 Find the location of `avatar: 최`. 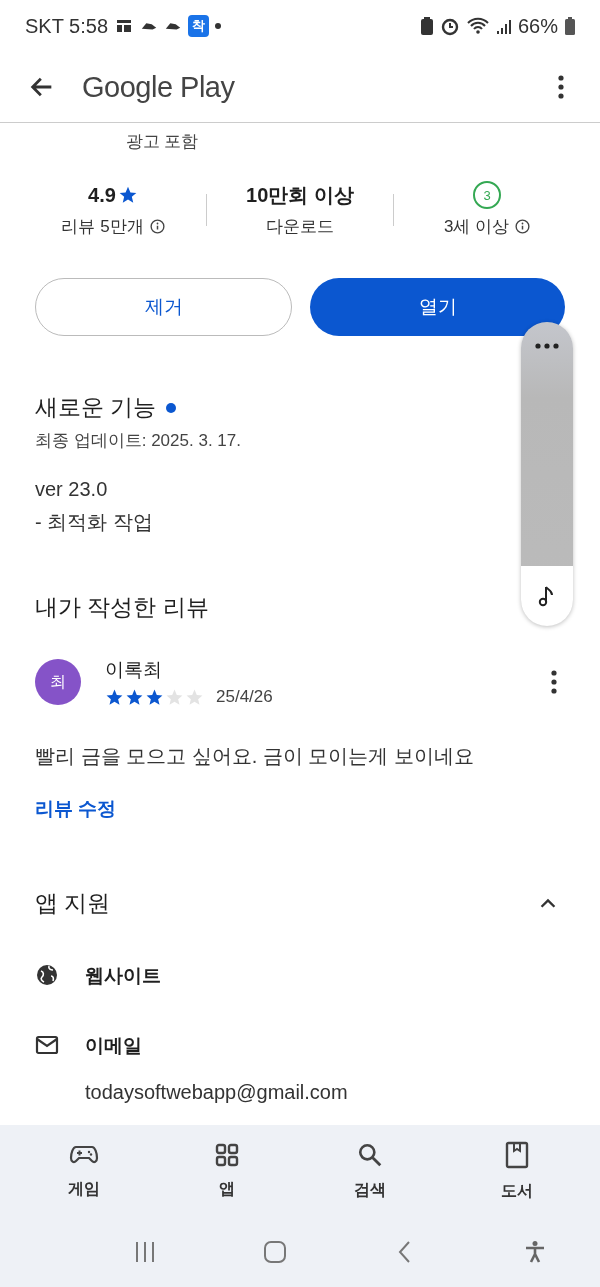

avatar: 최 is located at coordinates (58, 682).